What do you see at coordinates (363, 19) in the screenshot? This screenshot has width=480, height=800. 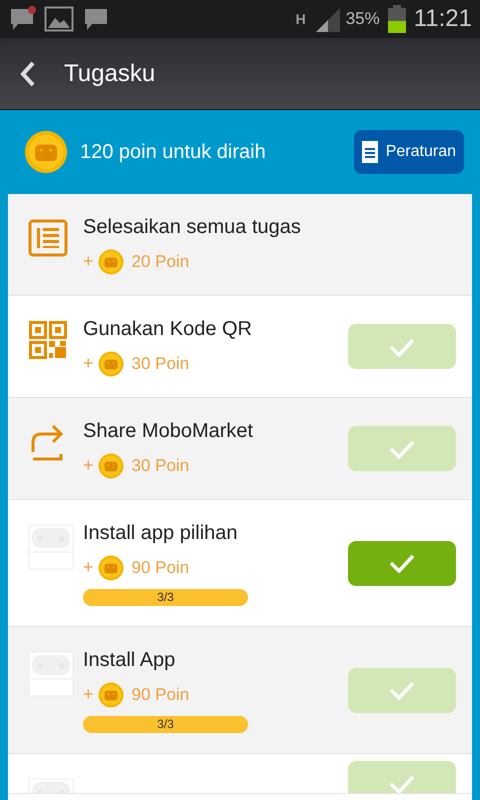 I see `battery-percent: 35%` at bounding box center [363, 19].